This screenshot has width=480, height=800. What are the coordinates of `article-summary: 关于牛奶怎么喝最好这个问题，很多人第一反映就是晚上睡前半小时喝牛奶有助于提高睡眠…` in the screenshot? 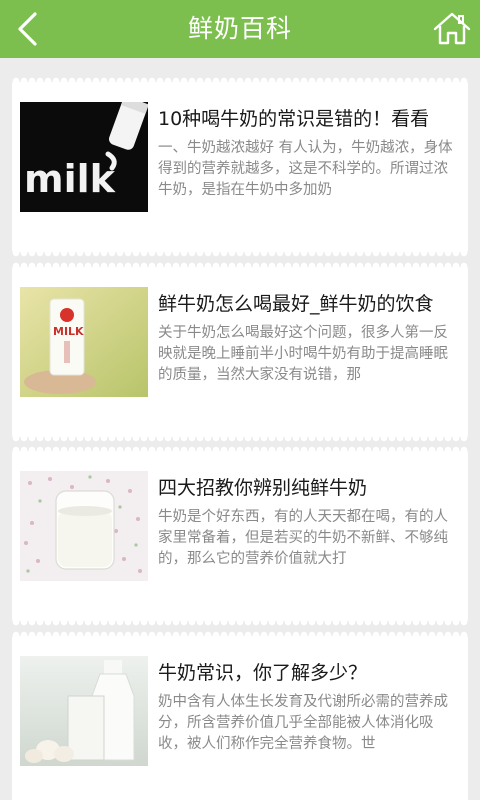 It's located at (303, 354).